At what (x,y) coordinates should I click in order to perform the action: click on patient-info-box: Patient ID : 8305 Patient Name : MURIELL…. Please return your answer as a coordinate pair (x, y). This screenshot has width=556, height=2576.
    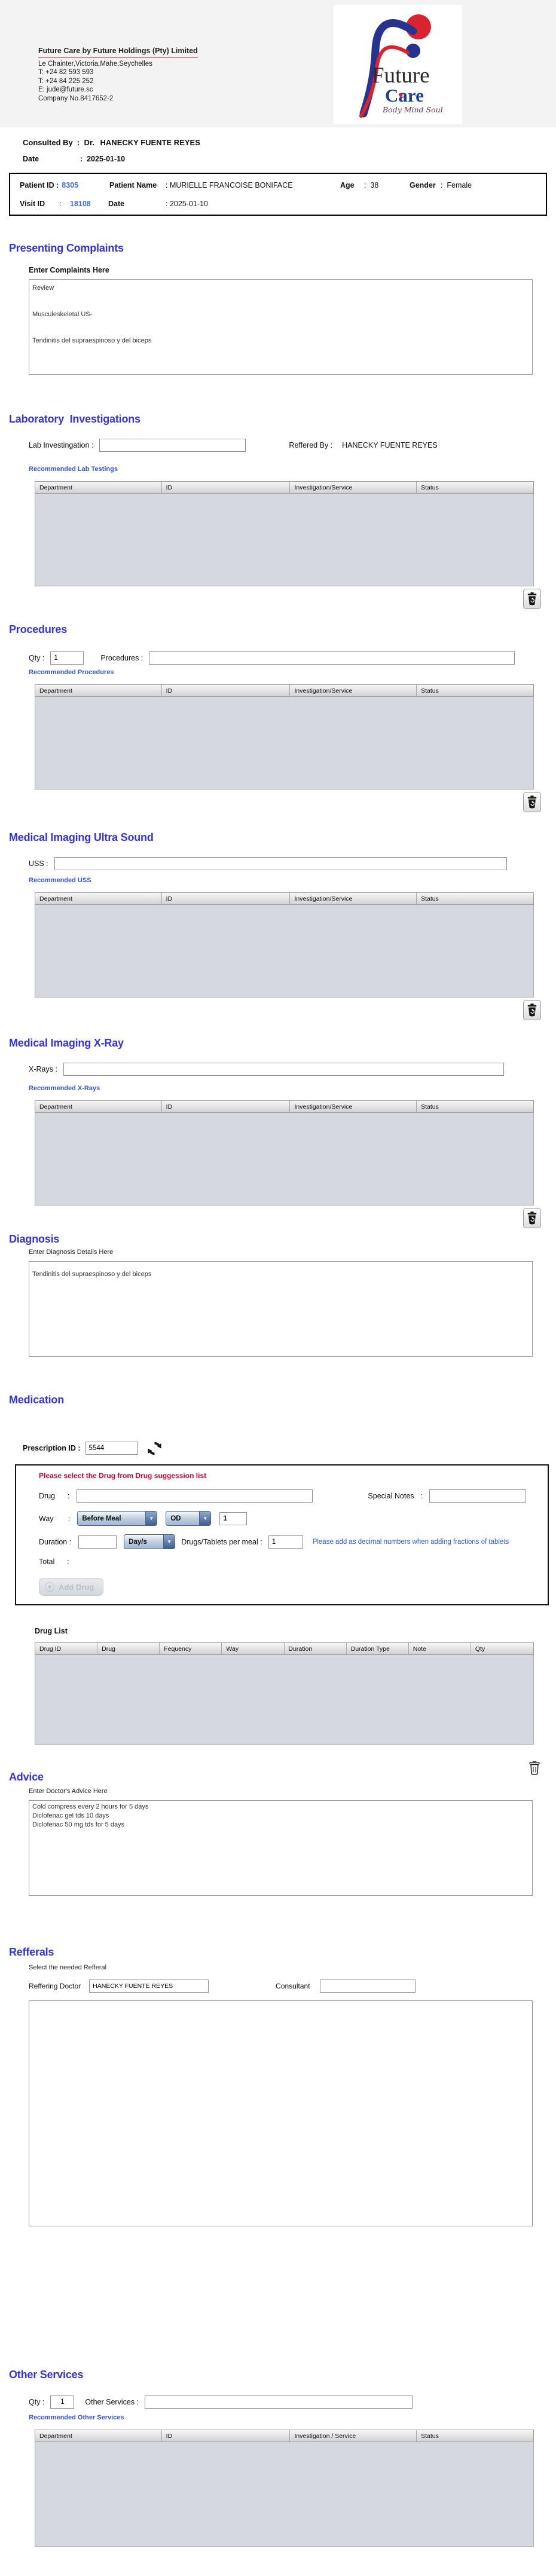
    Looking at the image, I should click on (278, 194).